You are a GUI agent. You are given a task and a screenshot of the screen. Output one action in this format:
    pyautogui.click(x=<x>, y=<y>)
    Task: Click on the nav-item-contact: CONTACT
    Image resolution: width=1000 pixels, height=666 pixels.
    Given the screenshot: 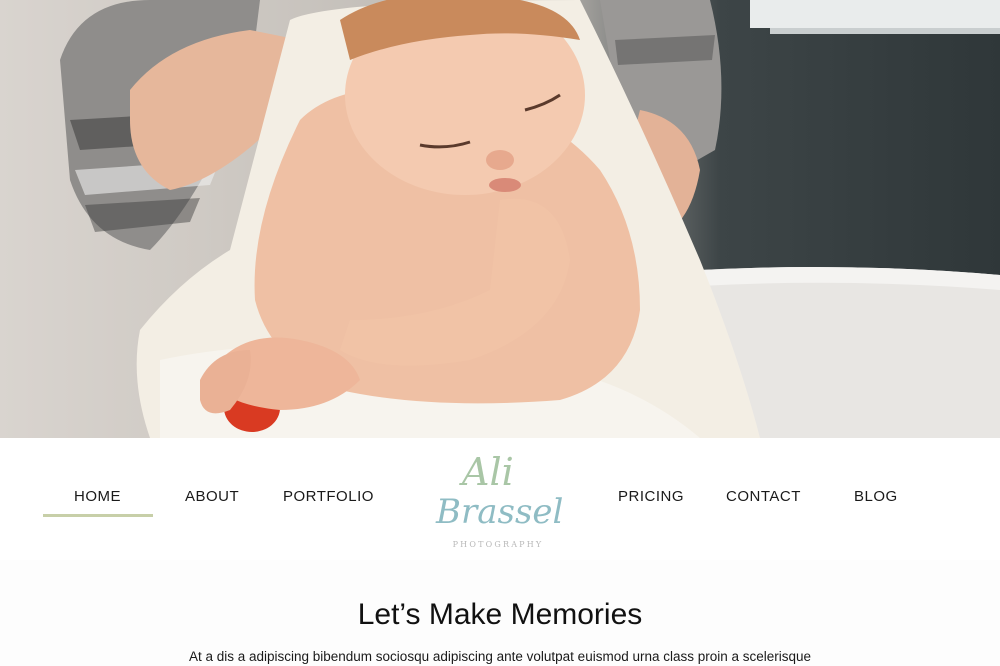 What is the action you would take?
    pyautogui.click(x=763, y=496)
    